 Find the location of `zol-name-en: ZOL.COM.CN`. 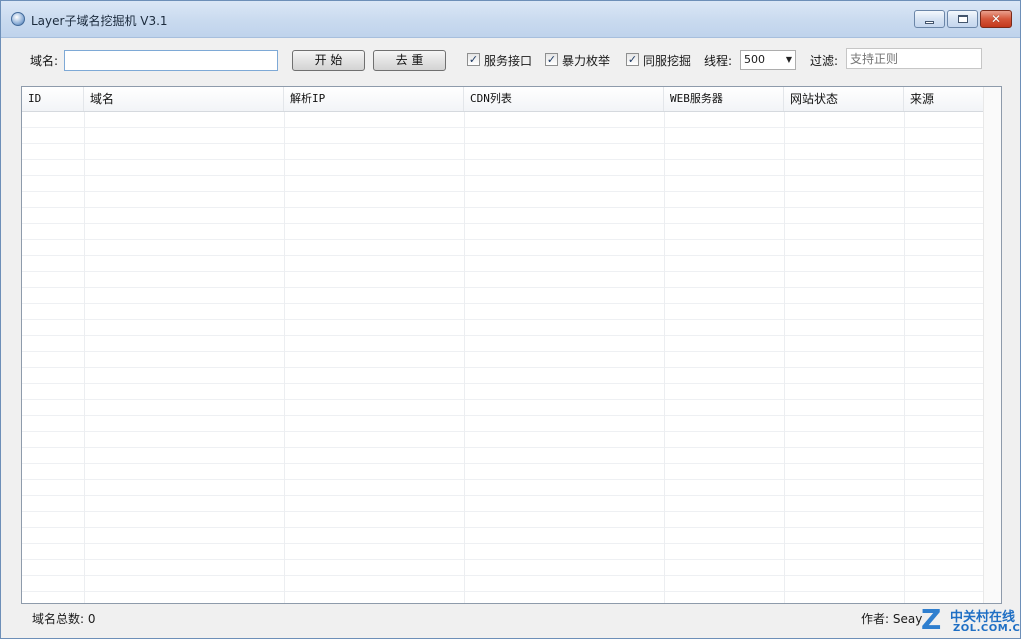

zol-name-en: ZOL.COM.CN is located at coordinates (987, 628).